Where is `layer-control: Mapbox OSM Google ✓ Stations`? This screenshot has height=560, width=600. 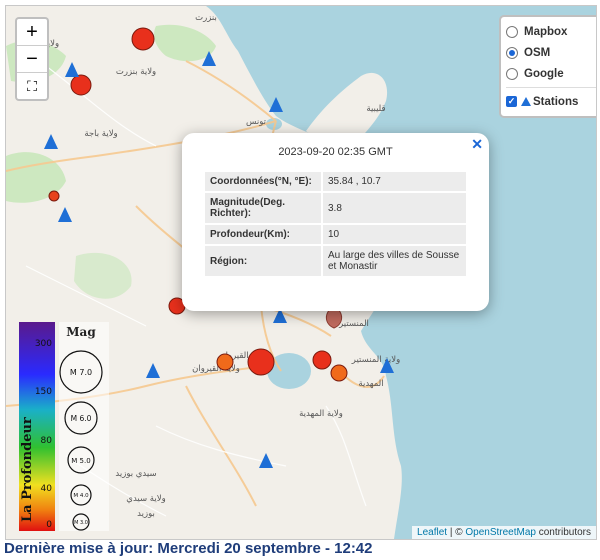 layer-control: Mapbox OSM Google ✓ Stations is located at coordinates (547, 66).